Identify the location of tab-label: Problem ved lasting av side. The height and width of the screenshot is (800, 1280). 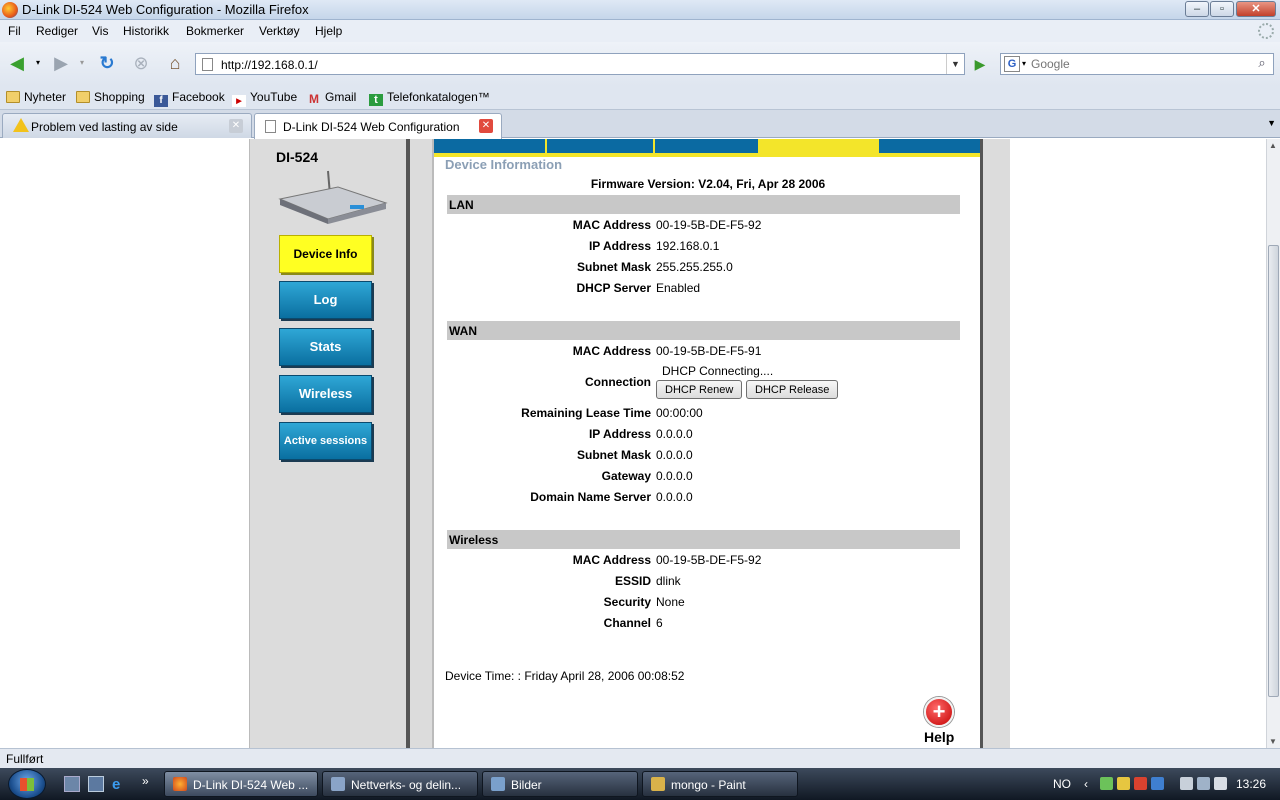
(104, 127).